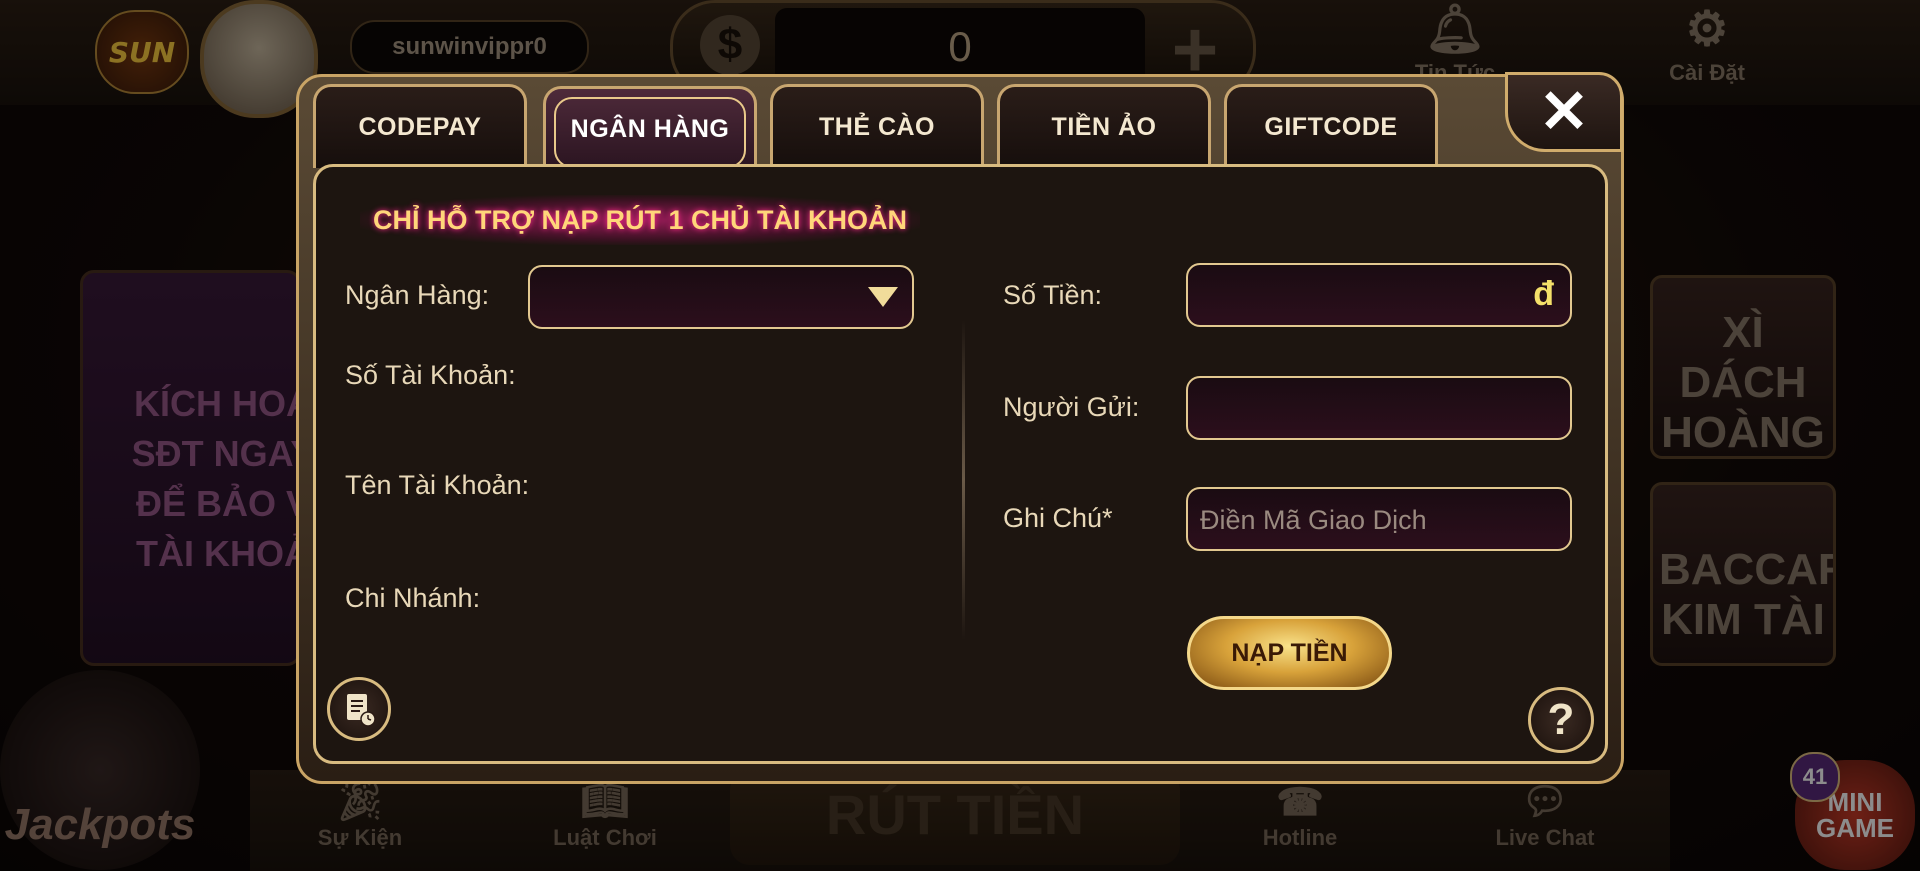  Describe the element at coordinates (1379, 295) in the screenshot. I see `amount-input: đ` at that location.